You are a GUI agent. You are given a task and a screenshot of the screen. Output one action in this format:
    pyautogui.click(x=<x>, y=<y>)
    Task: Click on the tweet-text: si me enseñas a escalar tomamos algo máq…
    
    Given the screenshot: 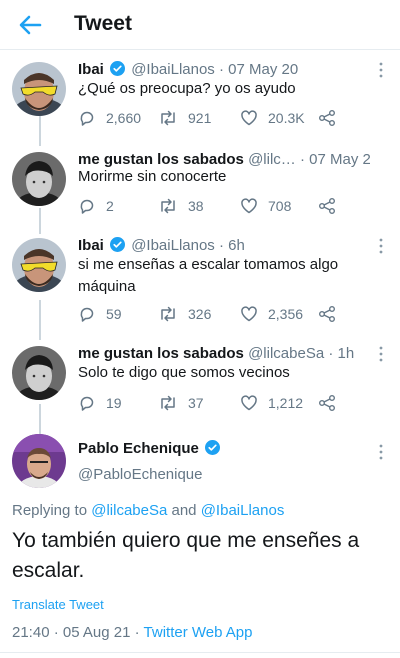 What is the action you would take?
    pyautogui.click(x=208, y=275)
    